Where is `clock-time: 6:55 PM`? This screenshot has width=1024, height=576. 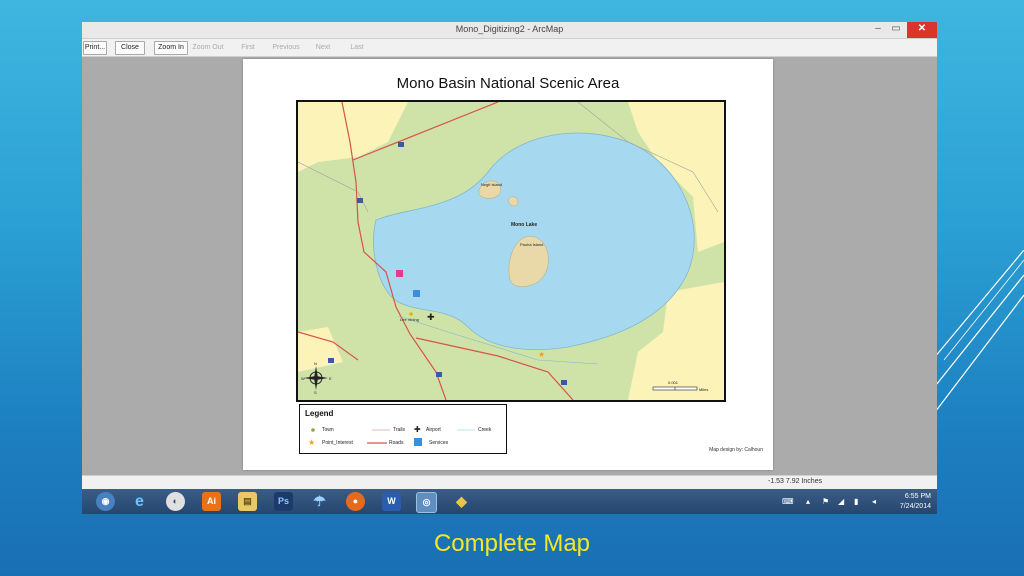 clock-time: 6:55 PM is located at coordinates (917, 496).